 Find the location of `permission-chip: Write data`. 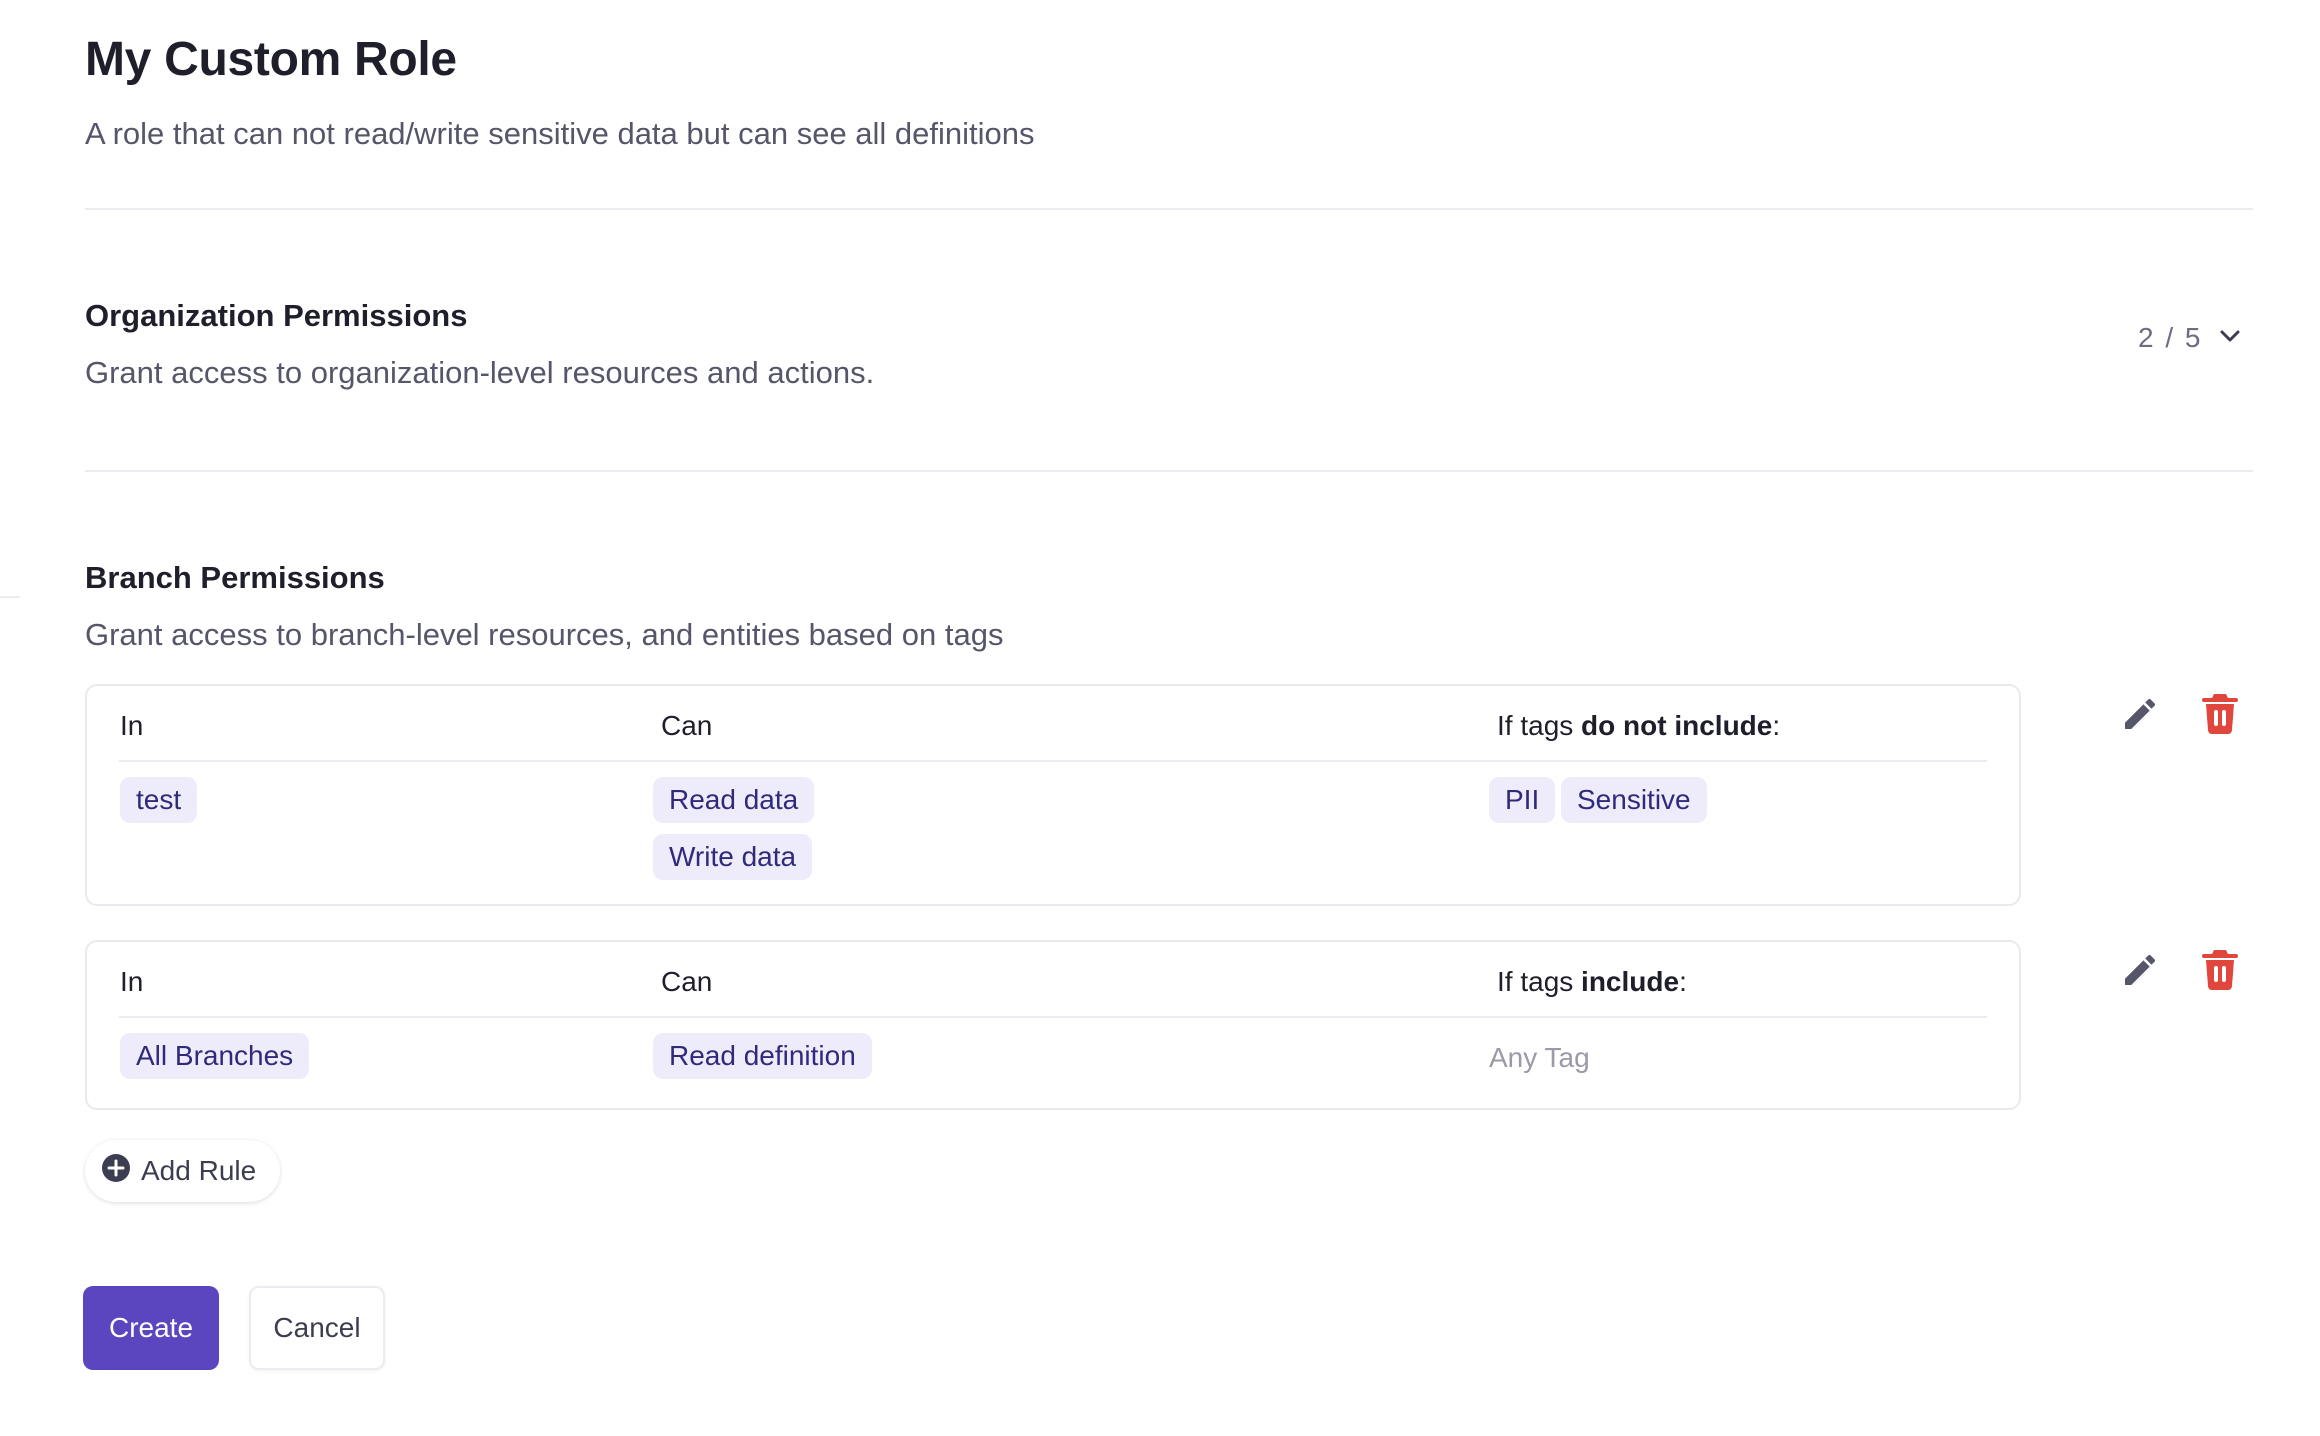

permission-chip: Write data is located at coordinates (733, 857).